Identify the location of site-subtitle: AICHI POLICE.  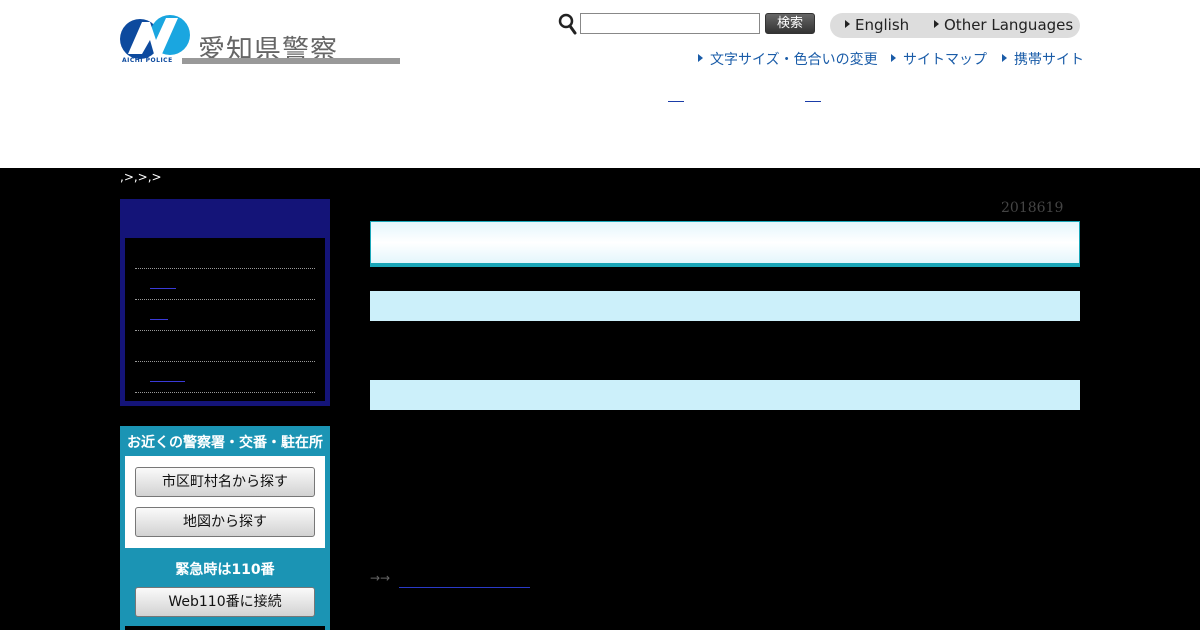
(147, 60).